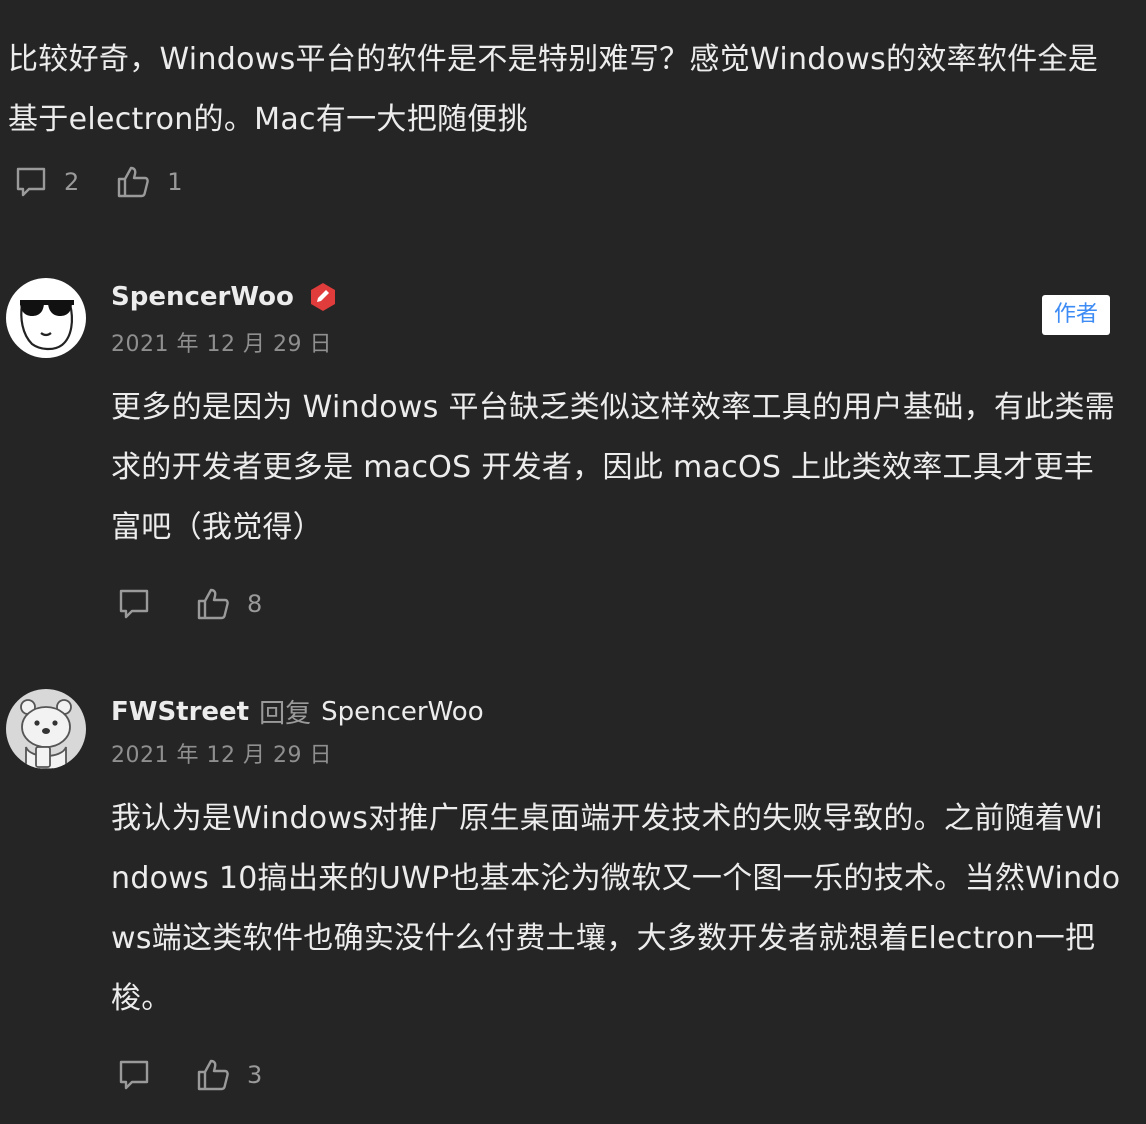  Describe the element at coordinates (255, 1075) in the screenshot. I see `like-count: 3` at that location.